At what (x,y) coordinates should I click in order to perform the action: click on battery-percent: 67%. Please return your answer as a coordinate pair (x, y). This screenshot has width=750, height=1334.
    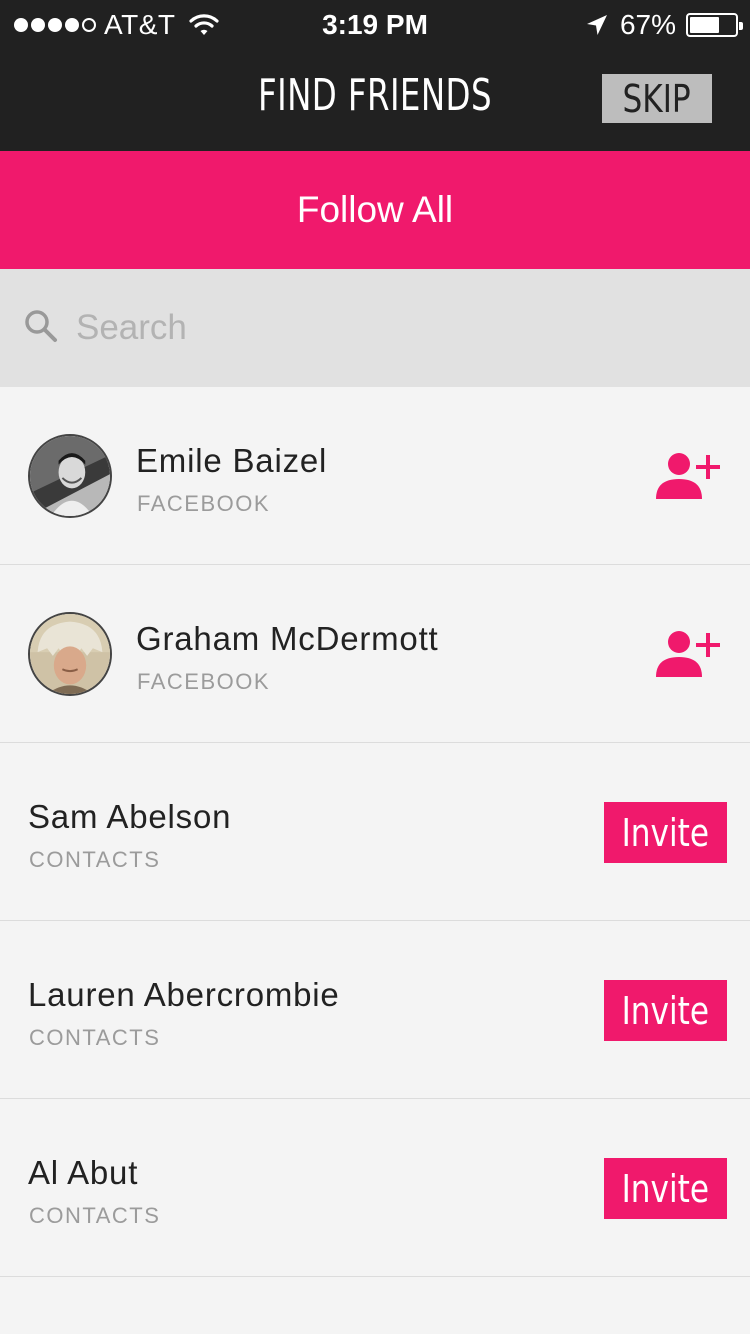
    Looking at the image, I should click on (647, 24).